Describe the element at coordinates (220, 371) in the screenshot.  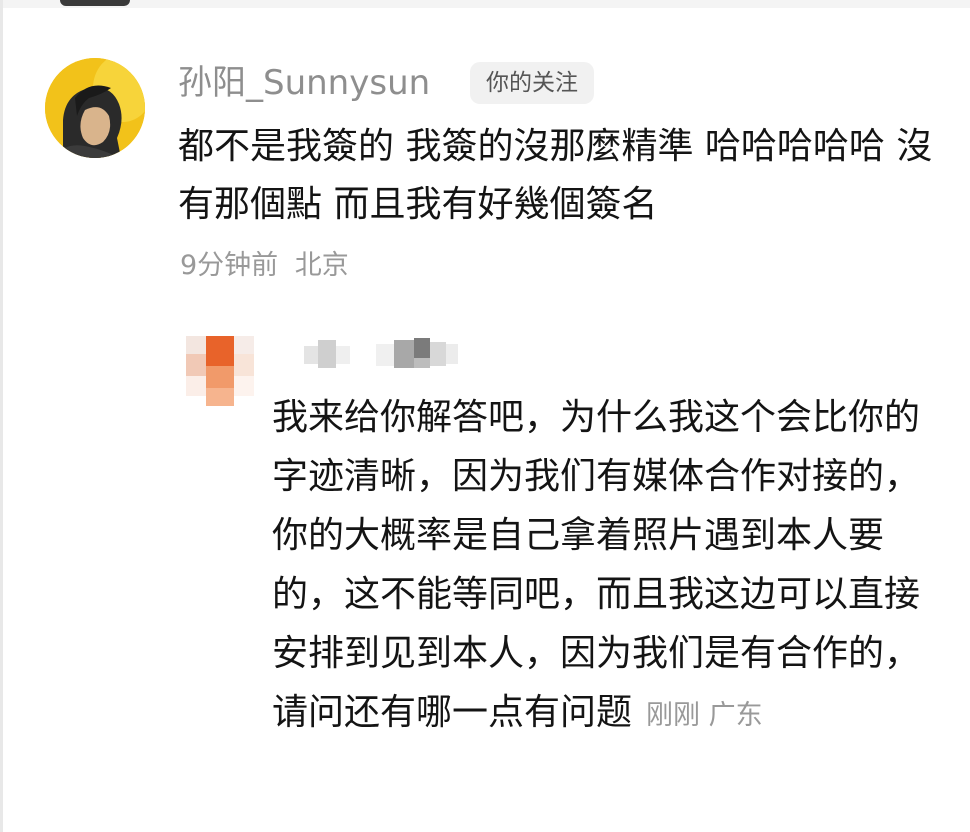
I see `pixelated-avatar-image` at that location.